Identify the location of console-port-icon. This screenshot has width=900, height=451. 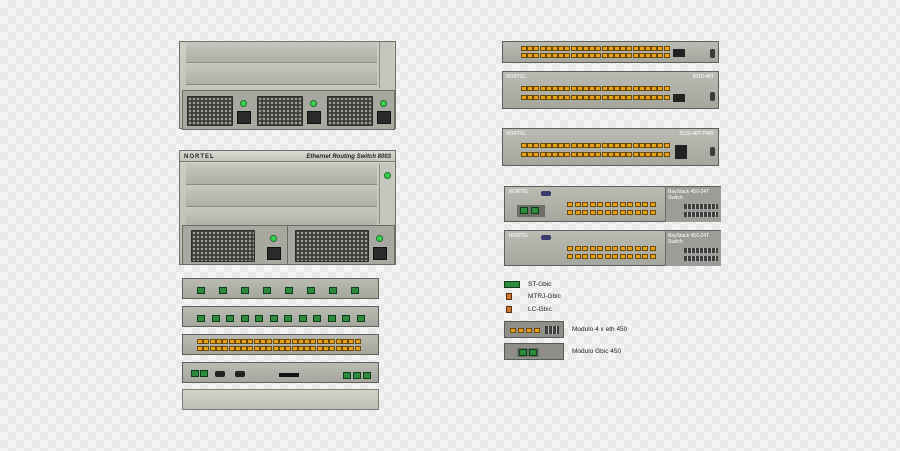
(712, 96).